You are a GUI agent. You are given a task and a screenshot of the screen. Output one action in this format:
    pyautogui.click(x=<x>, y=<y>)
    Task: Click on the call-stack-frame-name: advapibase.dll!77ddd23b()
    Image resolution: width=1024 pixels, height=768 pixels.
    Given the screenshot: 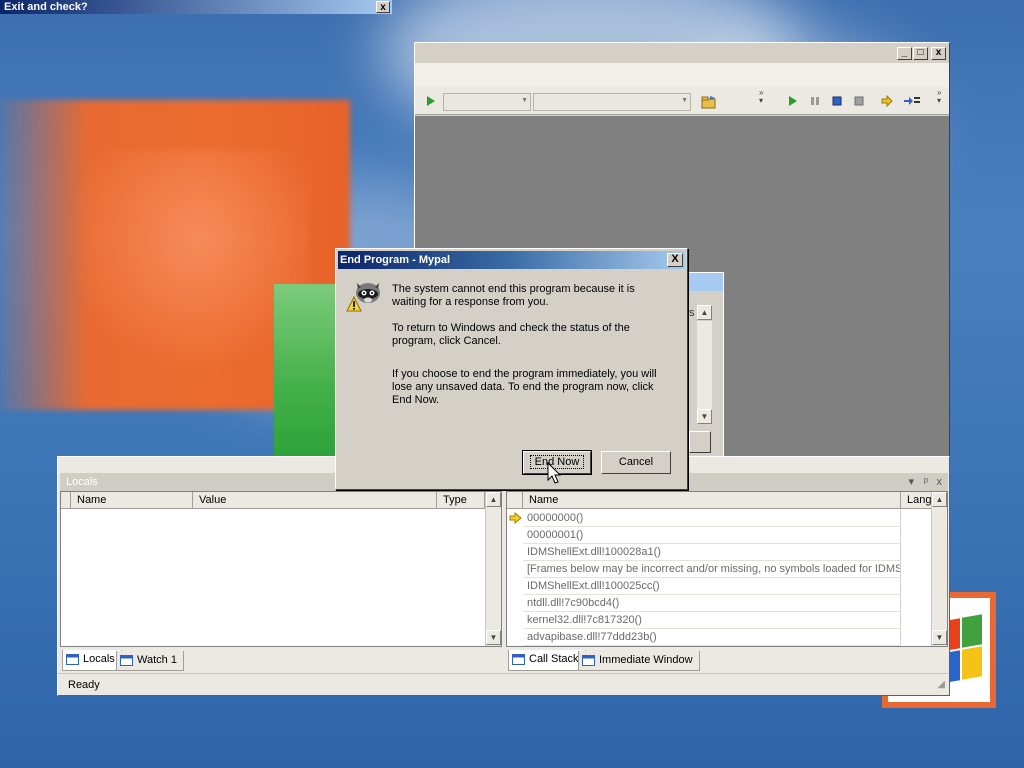 What is the action you would take?
    pyautogui.click(x=714, y=637)
    